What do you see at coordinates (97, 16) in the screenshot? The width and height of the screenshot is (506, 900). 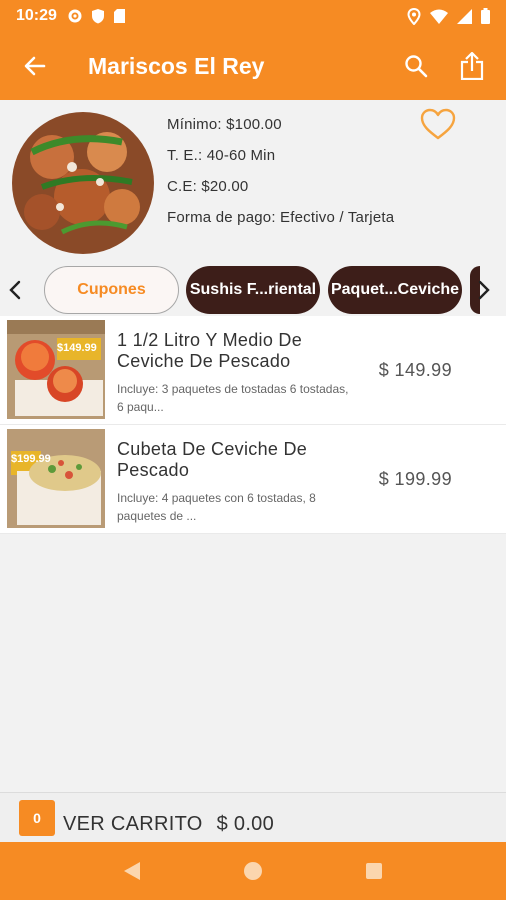 I see `shield-icon` at bounding box center [97, 16].